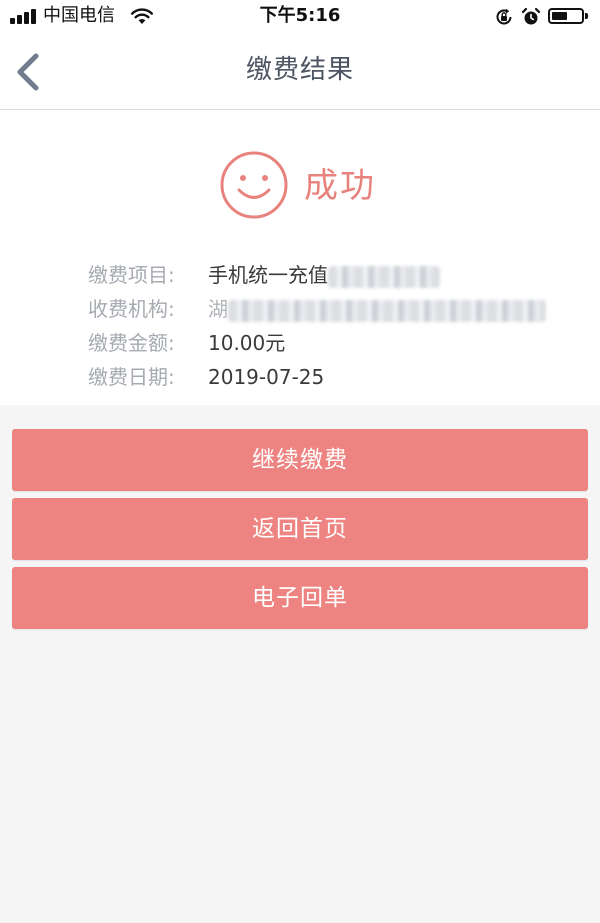 The width and height of the screenshot is (600, 923). Describe the element at coordinates (340, 186) in the screenshot. I see `success-status: 成功` at that location.